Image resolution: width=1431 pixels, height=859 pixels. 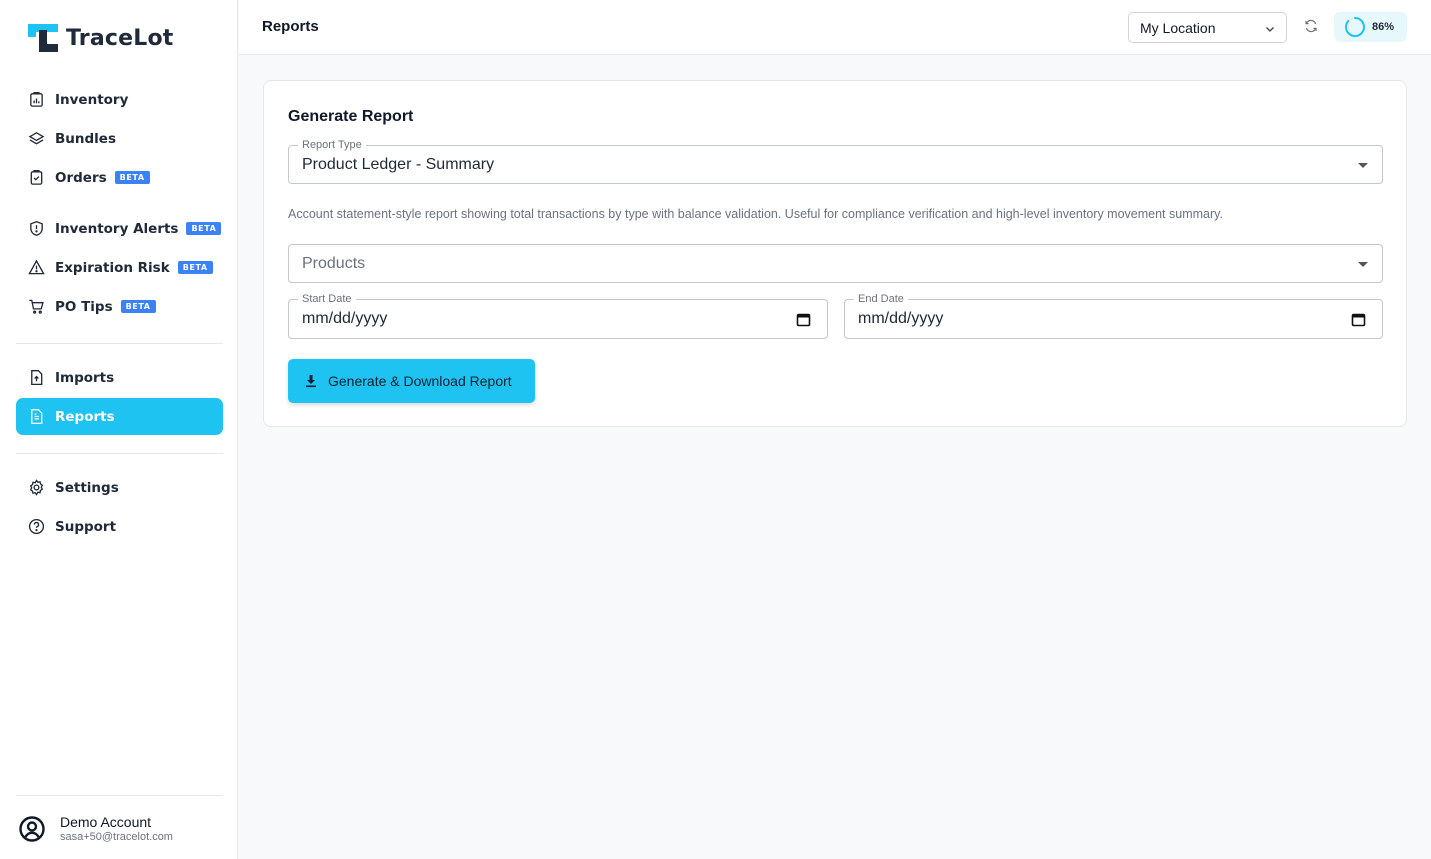 What do you see at coordinates (87, 487) in the screenshot?
I see `sidebar-item-label: Settings` at bounding box center [87, 487].